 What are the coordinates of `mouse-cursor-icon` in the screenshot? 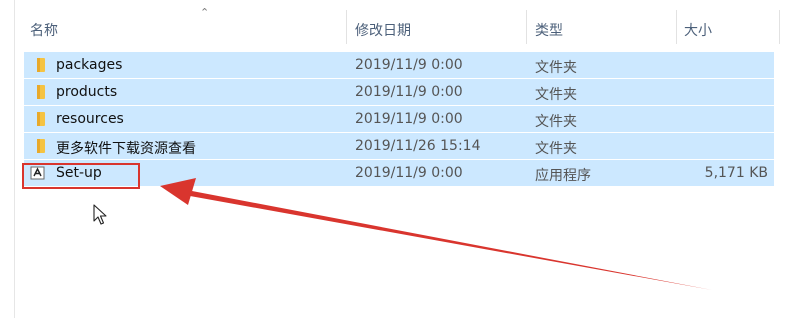 It's located at (100, 214).